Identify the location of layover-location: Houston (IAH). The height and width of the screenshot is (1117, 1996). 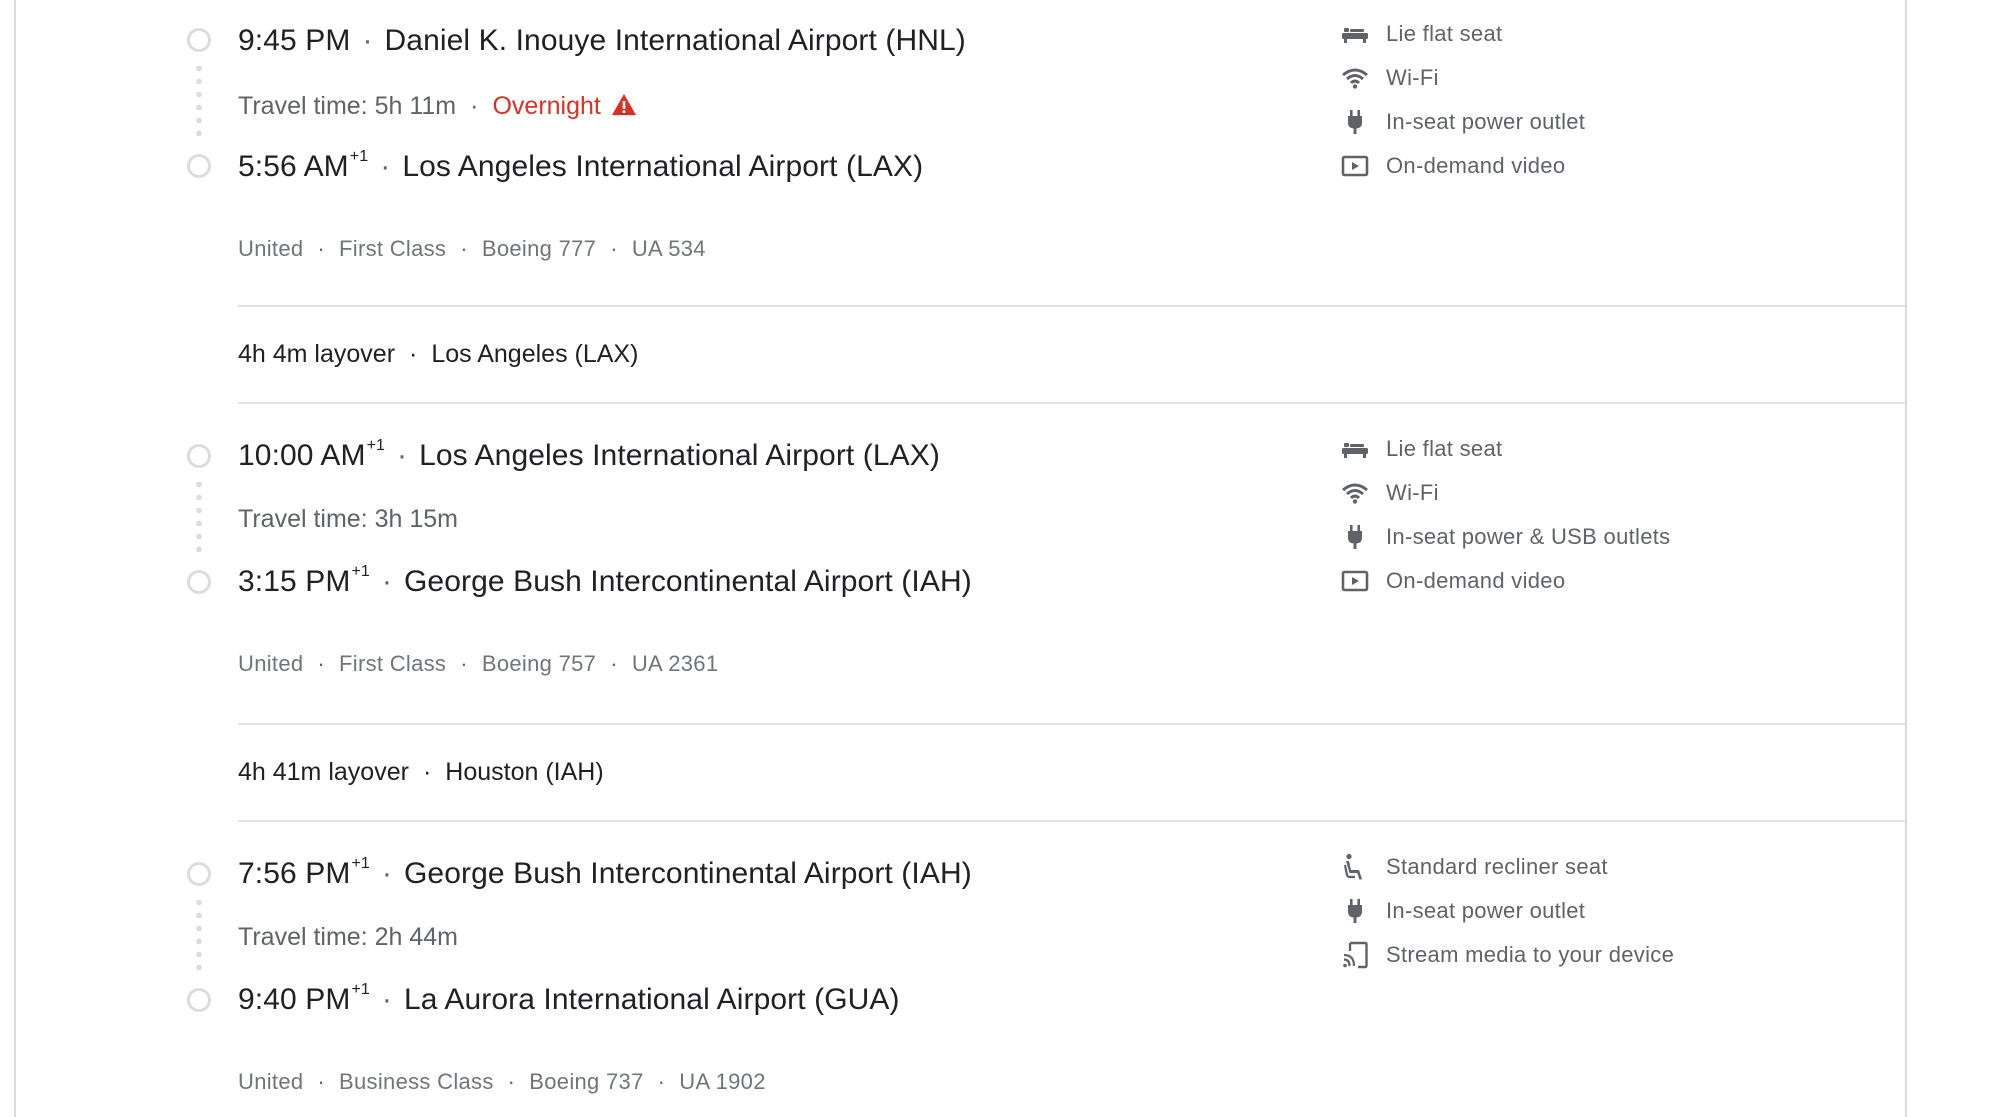
(524, 772).